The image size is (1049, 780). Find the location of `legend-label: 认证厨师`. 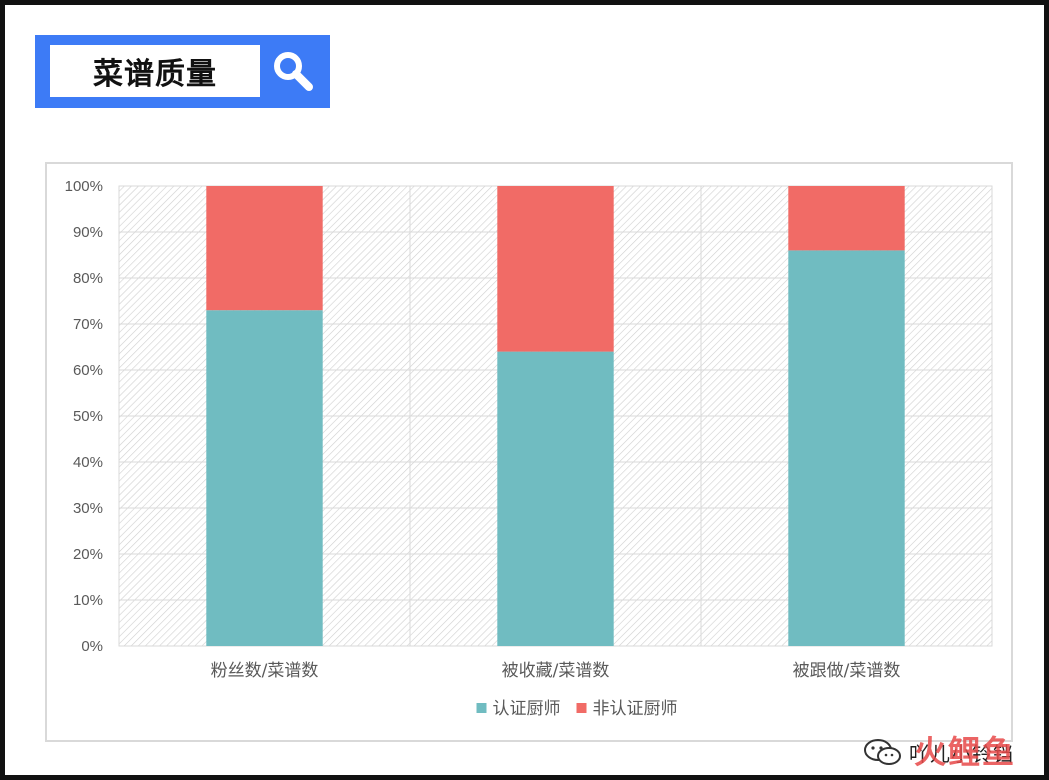

legend-label: 认证厨师 is located at coordinates (527, 709).